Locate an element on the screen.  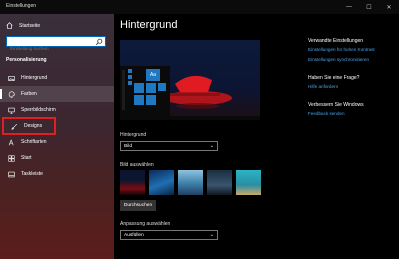
picture-thumbnails is located at coordinates (190, 182).